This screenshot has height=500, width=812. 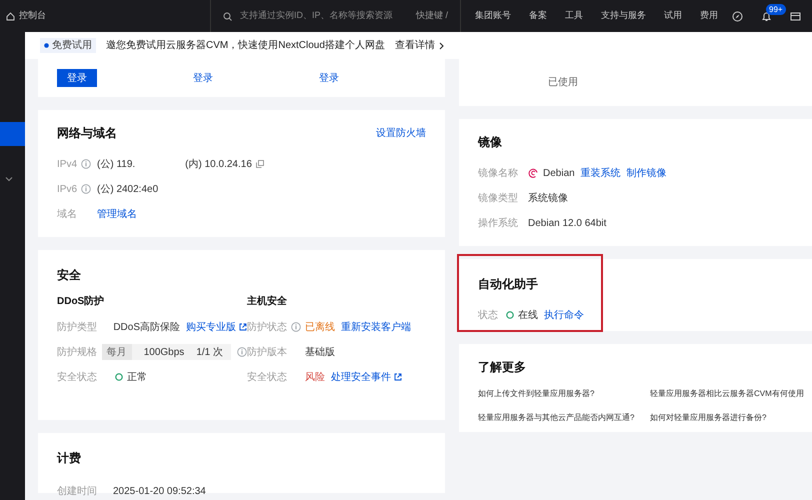 What do you see at coordinates (498, 173) in the screenshot?
I see `field-label: 镜像名称` at bounding box center [498, 173].